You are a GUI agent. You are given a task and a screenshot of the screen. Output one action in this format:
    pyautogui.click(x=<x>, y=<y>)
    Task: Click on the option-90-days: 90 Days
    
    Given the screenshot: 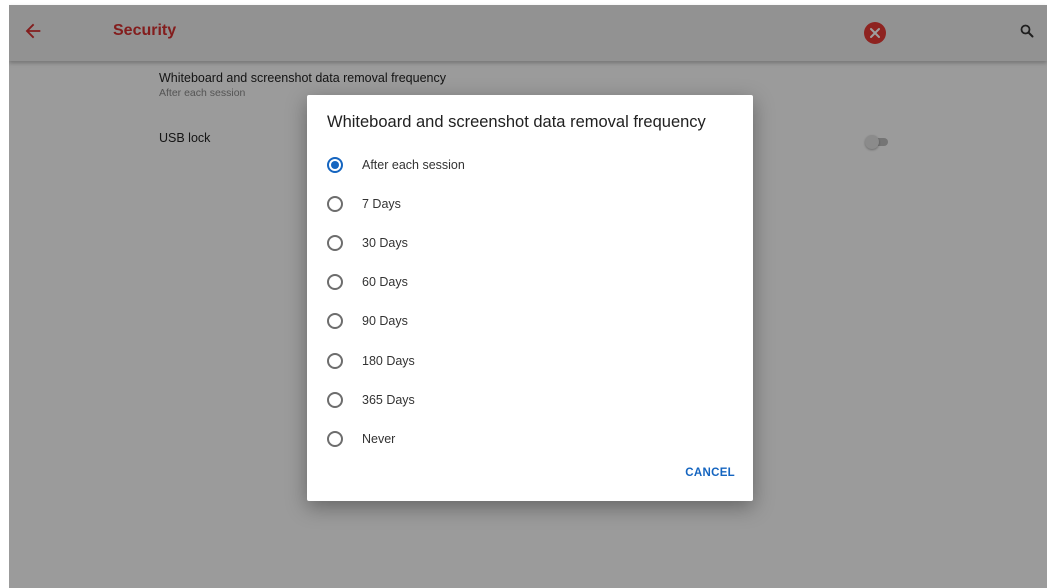 What is the action you would take?
    pyautogui.click(x=532, y=321)
    